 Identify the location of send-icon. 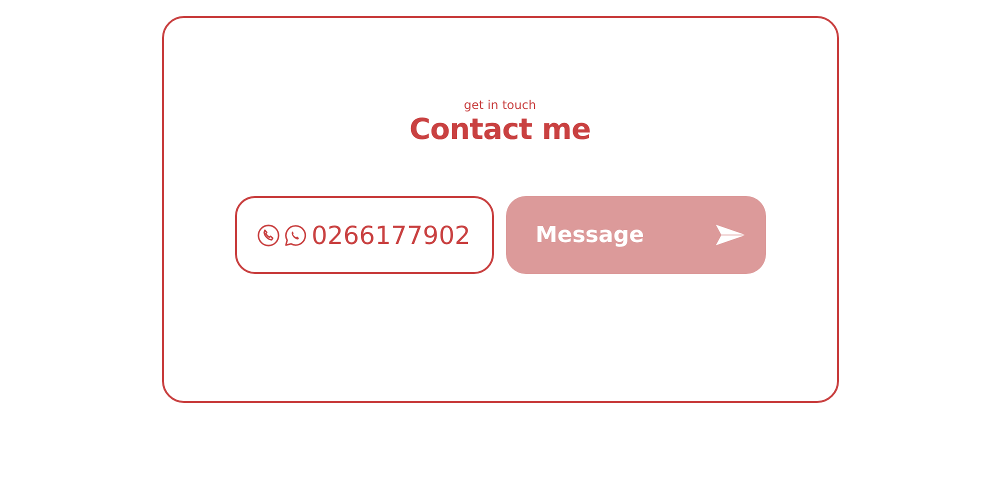
(731, 235).